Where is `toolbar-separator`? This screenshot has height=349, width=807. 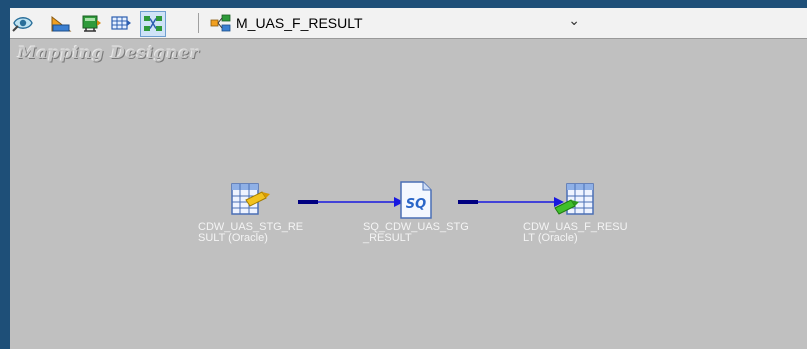
toolbar-separator is located at coordinates (198, 23).